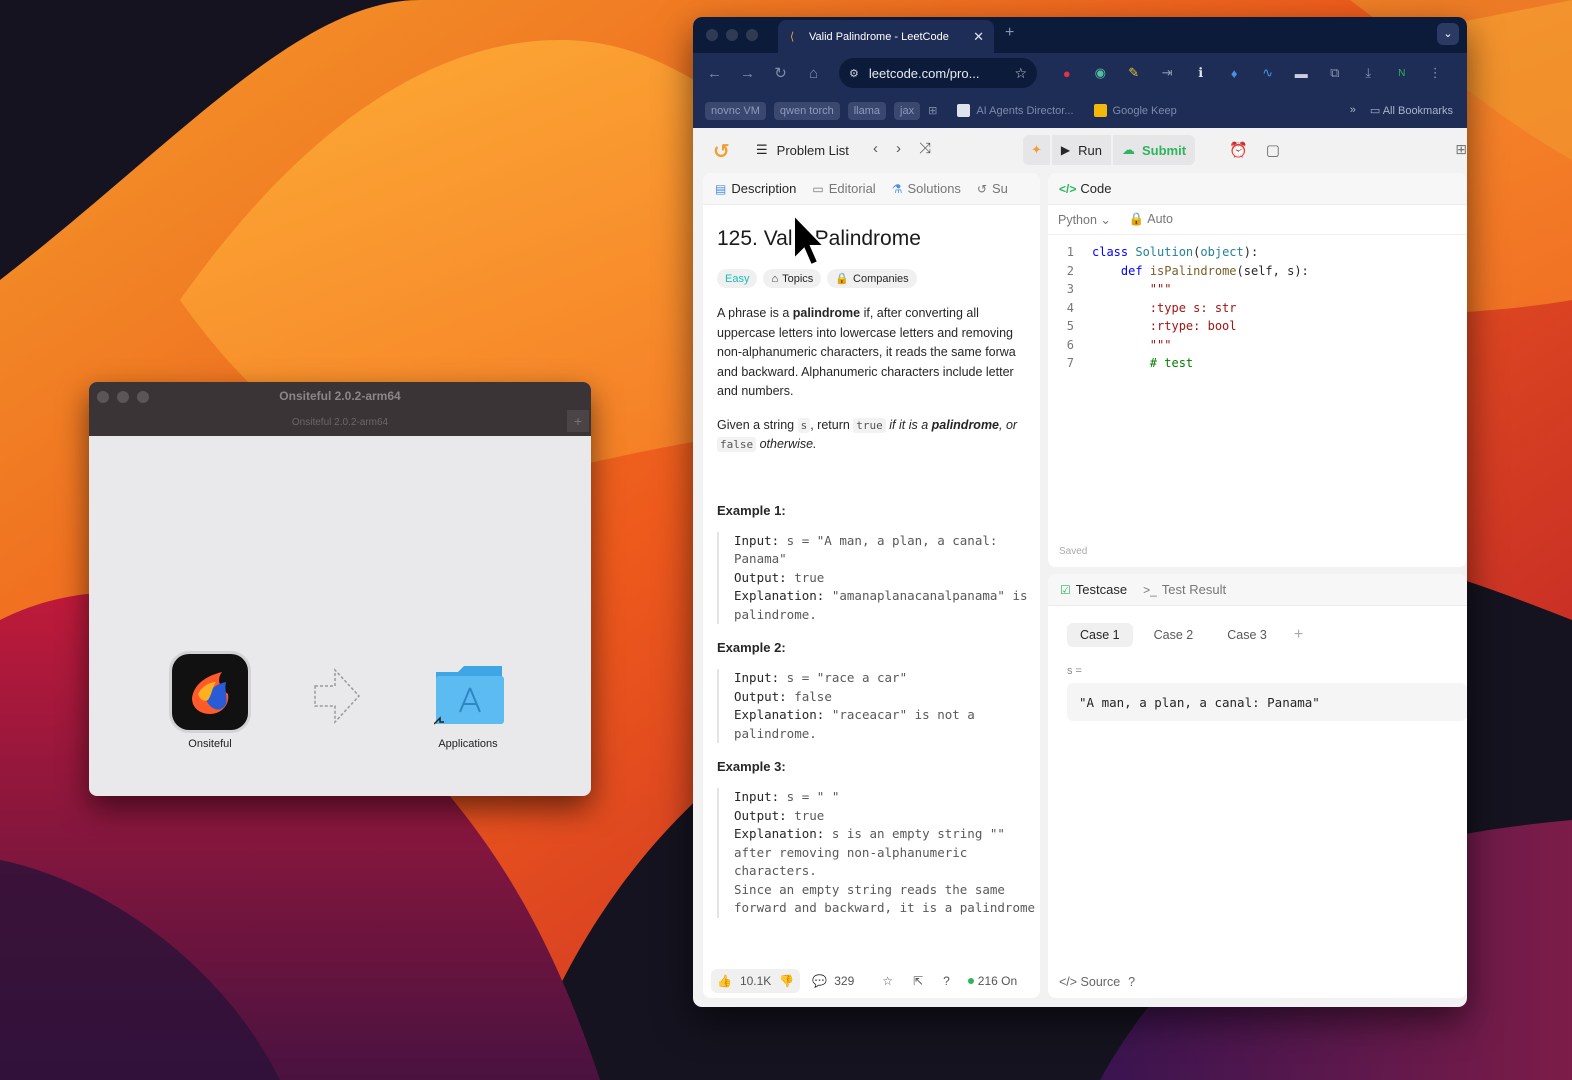 This screenshot has height=1080, width=1572. What do you see at coordinates (1135, 110) in the screenshot?
I see `bookmark-google-keep: Google Keep` at bounding box center [1135, 110].